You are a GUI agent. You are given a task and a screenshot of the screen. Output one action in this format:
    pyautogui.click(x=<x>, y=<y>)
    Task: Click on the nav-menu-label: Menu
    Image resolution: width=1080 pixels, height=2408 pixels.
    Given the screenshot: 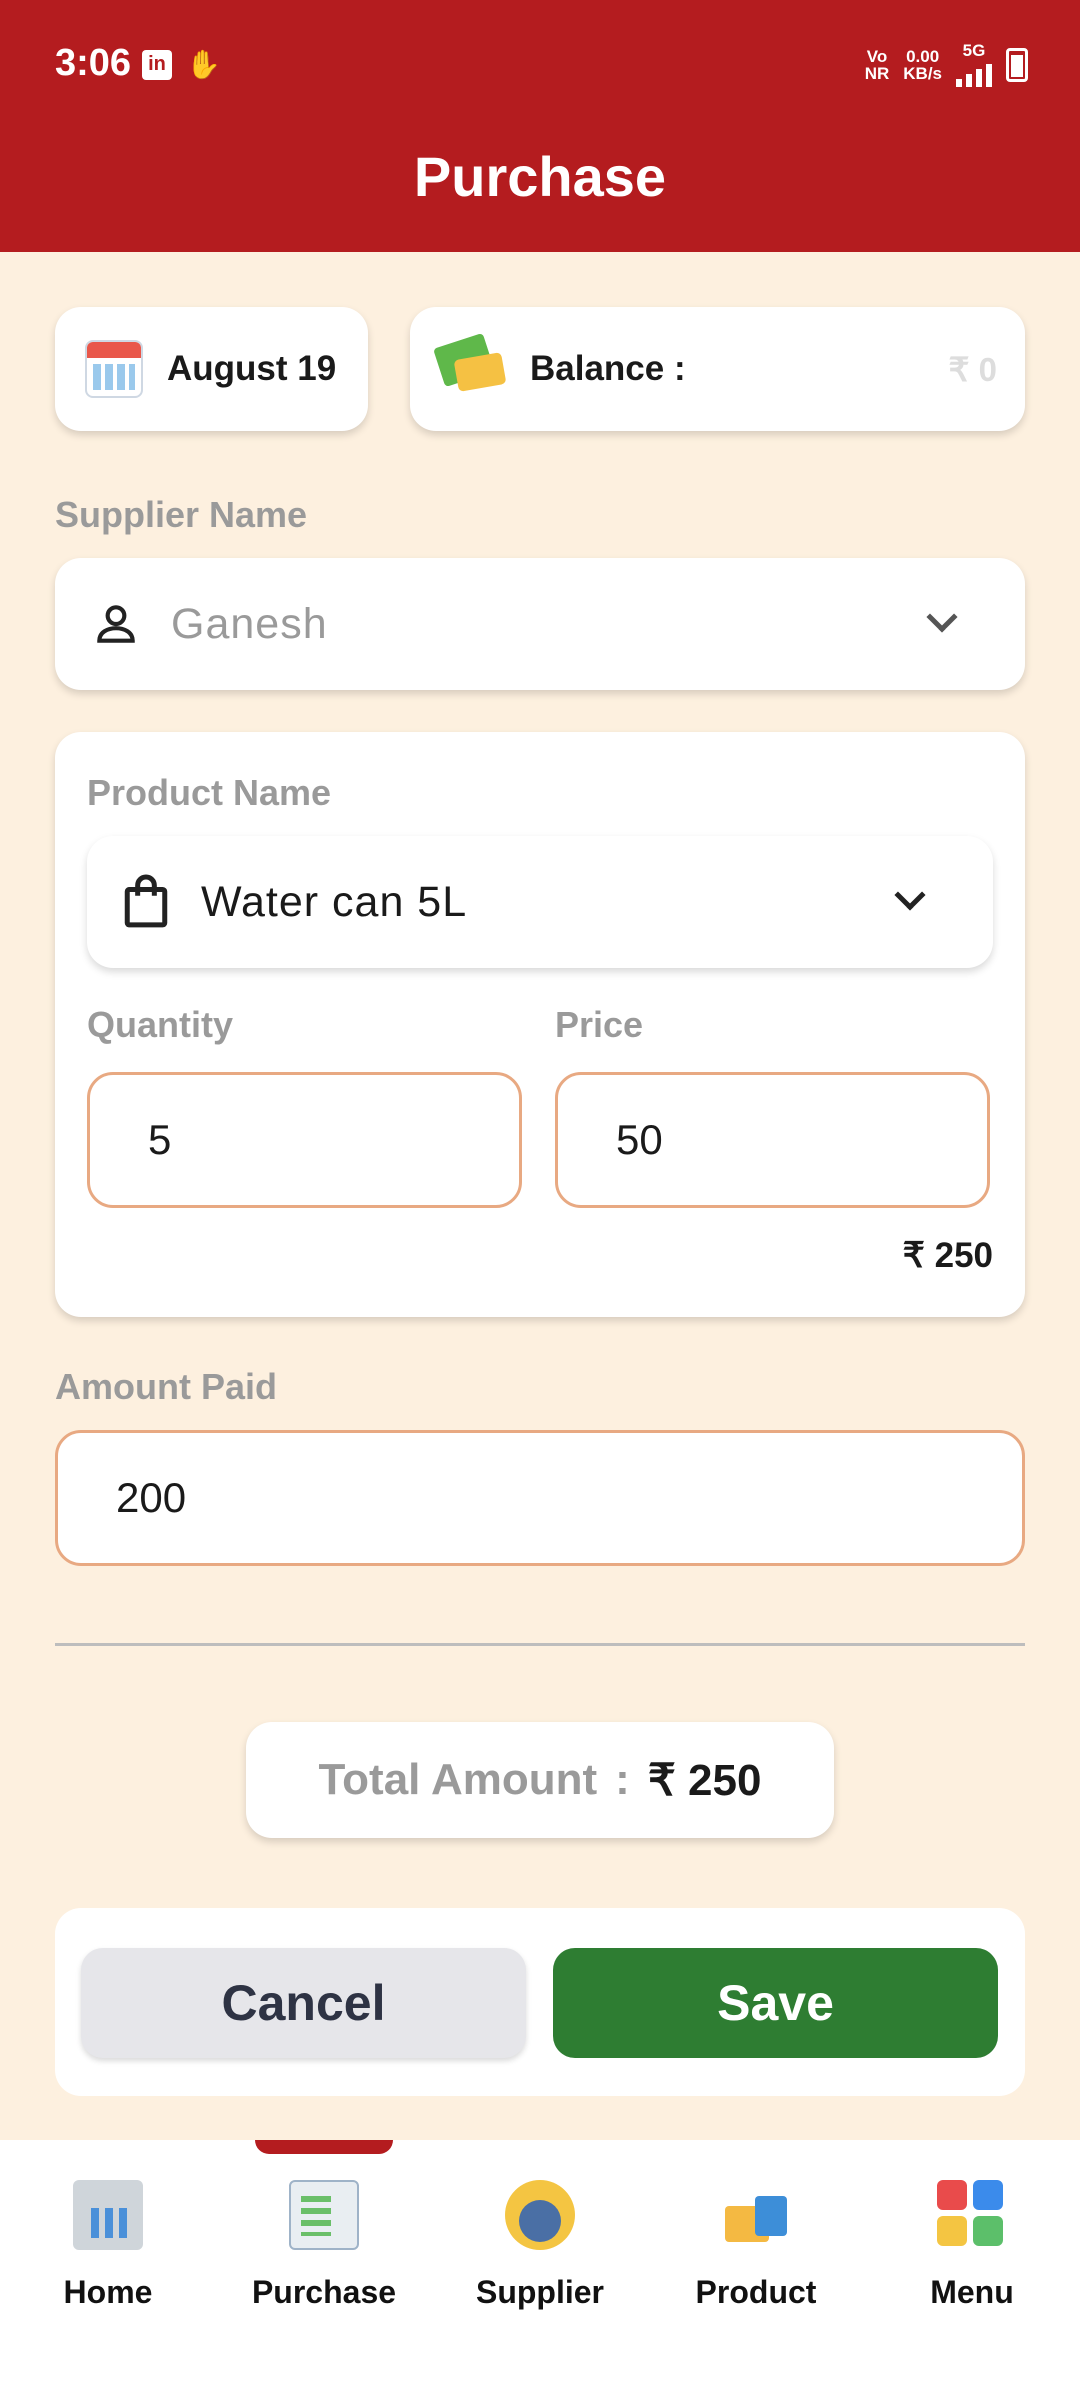 What is the action you would take?
    pyautogui.click(x=972, y=2292)
    